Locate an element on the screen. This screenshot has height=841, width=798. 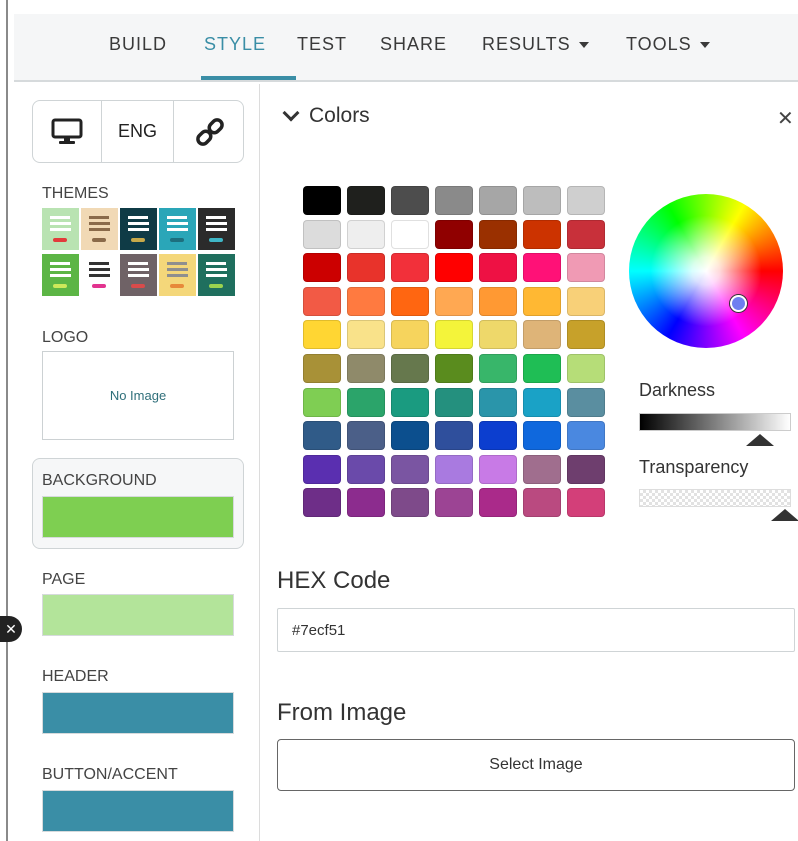
background-swatch is located at coordinates (138, 517).